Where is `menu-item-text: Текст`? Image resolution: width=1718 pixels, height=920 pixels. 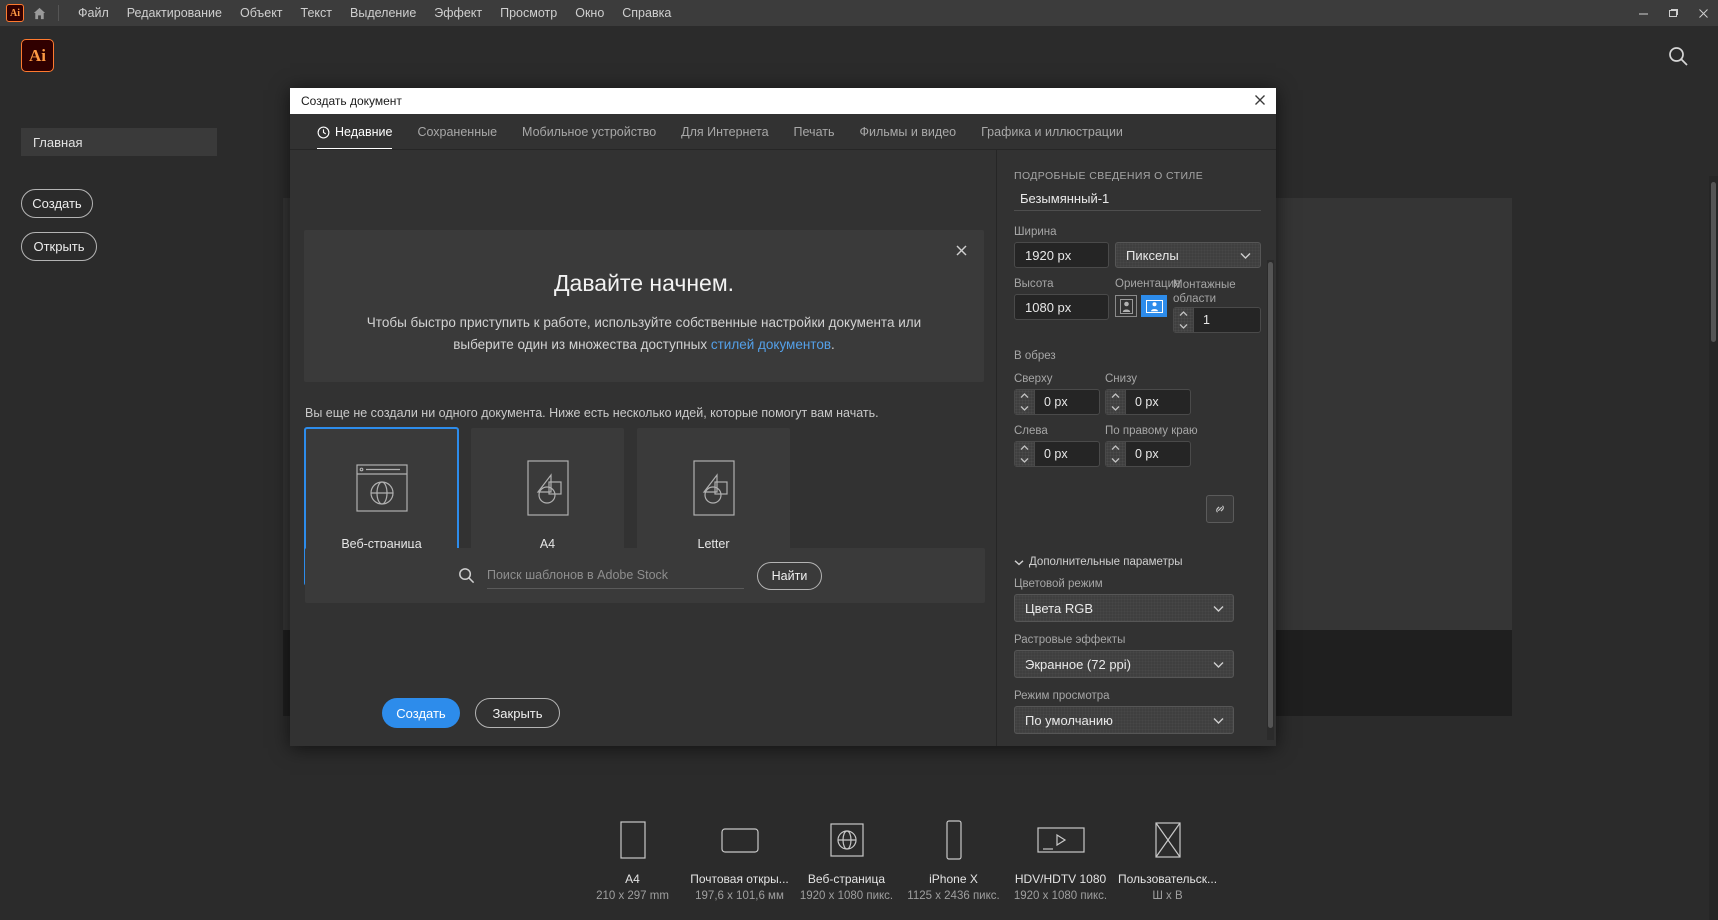
menu-item-text: Текст is located at coordinates (316, 13).